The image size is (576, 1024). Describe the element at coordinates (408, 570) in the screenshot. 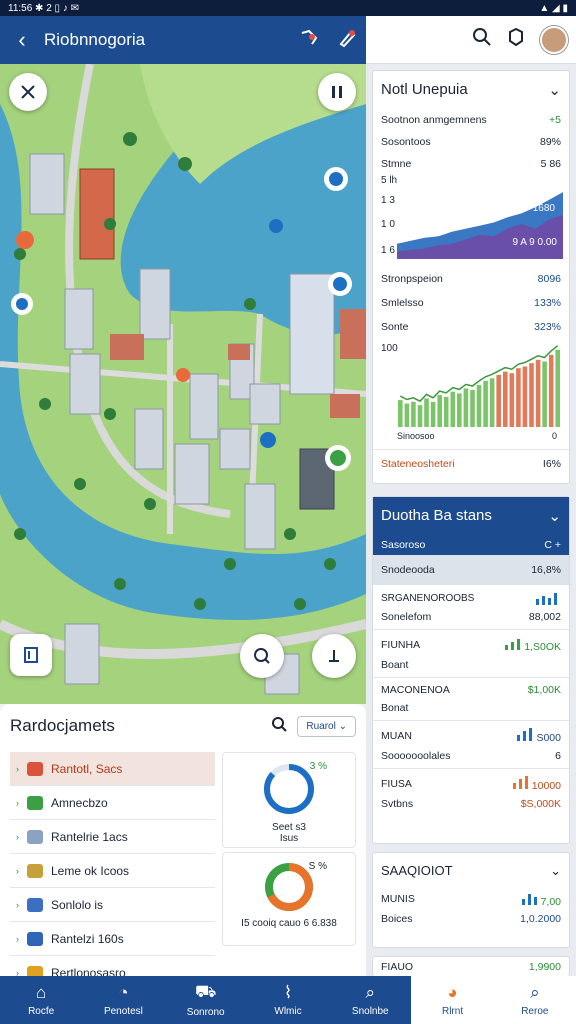

I see `row-label: Snodeooda` at that location.